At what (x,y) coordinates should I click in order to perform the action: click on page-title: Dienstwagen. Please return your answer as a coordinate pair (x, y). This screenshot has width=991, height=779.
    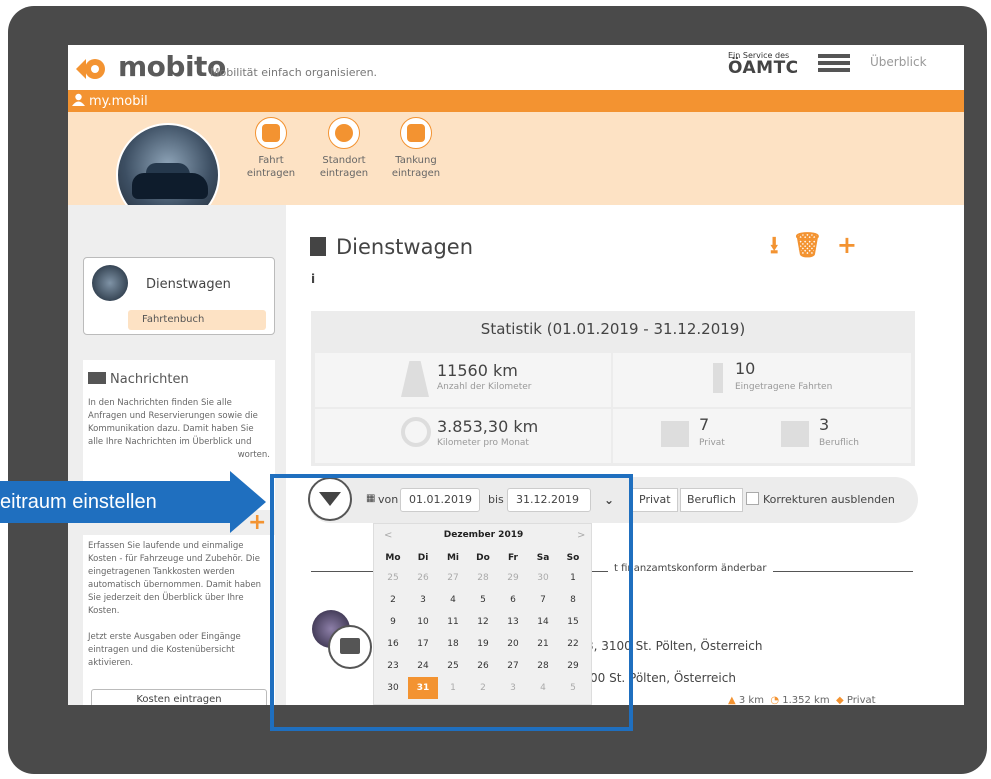
    Looking at the image, I should click on (391, 247).